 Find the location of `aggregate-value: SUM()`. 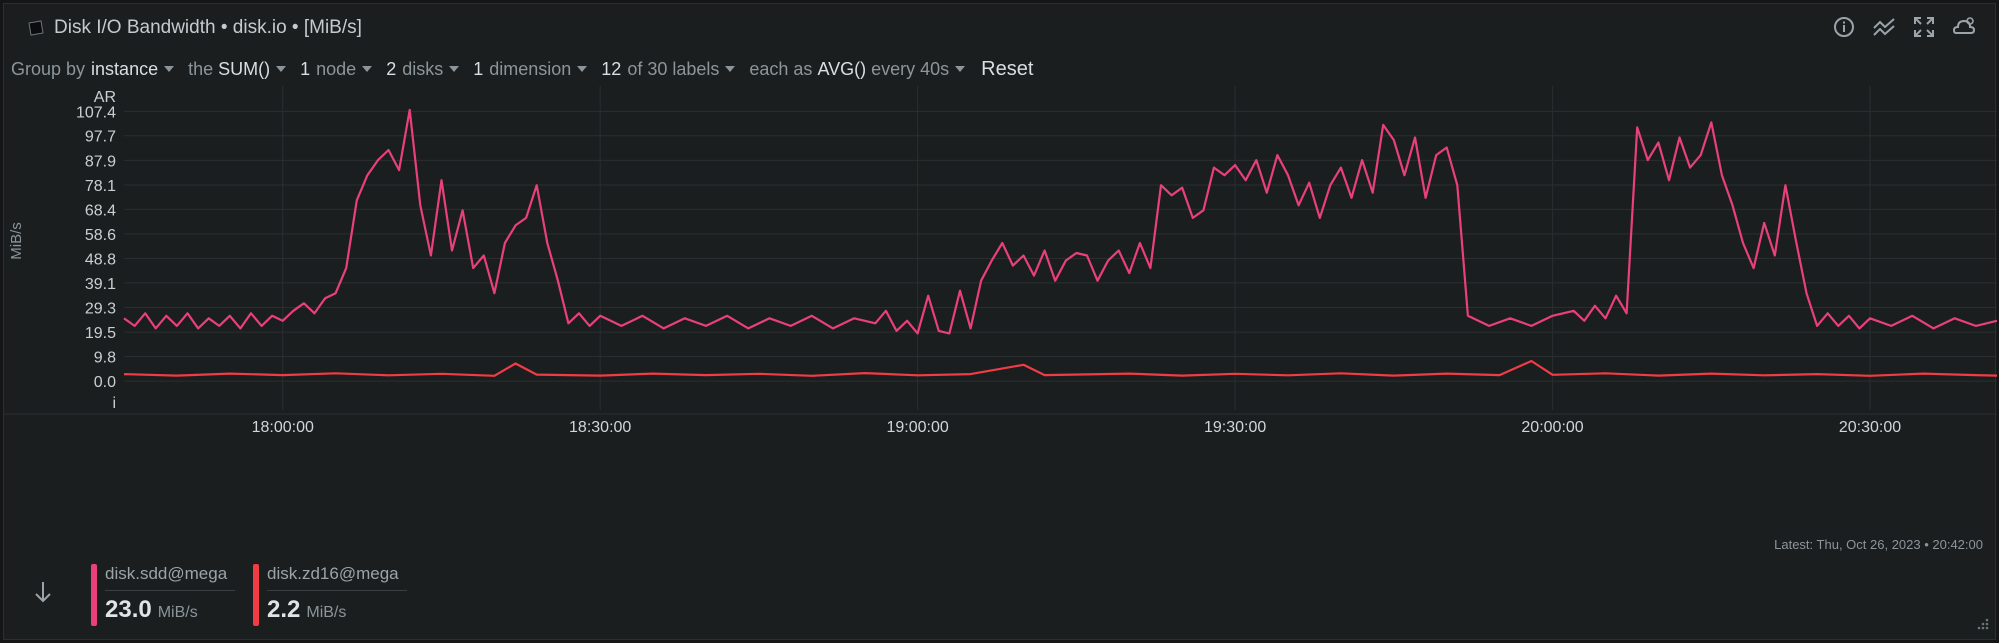

aggregate-value: SUM() is located at coordinates (244, 68).